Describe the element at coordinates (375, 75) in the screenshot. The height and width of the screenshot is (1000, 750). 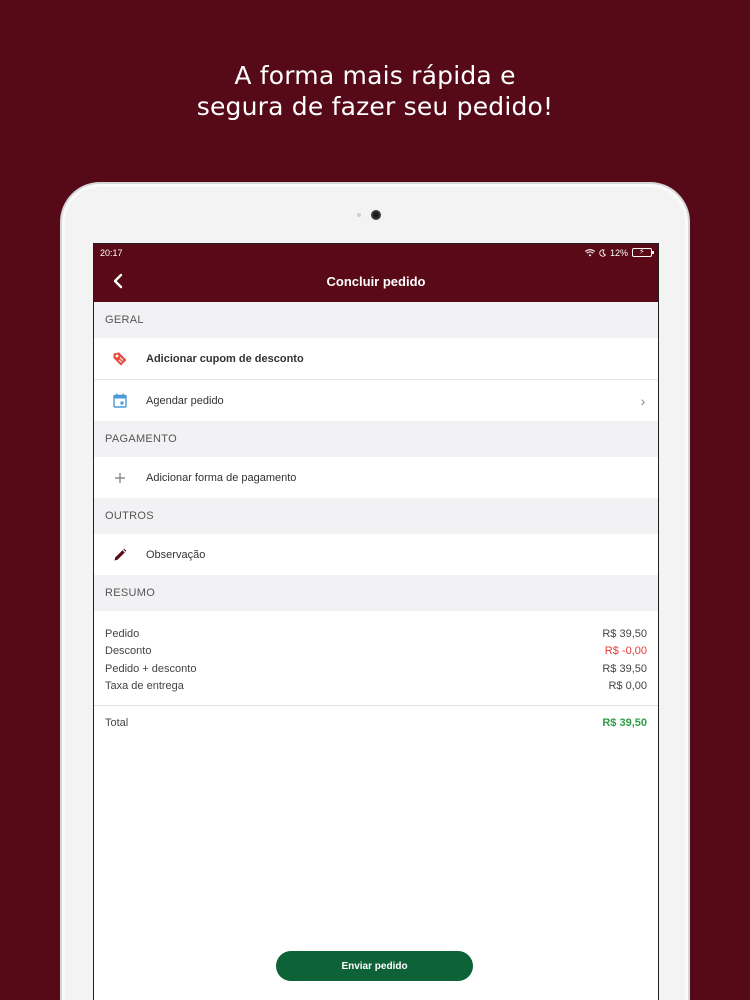
I see `headline-line-1: A forma mais rápida e` at that location.